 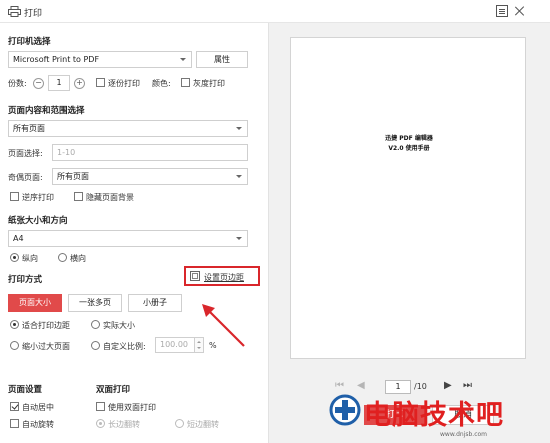 What do you see at coordinates (78, 196) in the screenshot?
I see `hide-background-checkbox` at bounding box center [78, 196].